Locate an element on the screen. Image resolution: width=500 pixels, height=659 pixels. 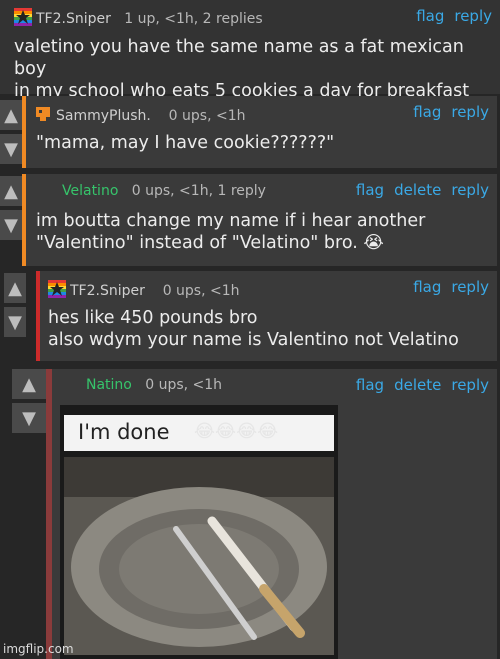
comment-username: SammyPlush. is located at coordinates (103, 116).